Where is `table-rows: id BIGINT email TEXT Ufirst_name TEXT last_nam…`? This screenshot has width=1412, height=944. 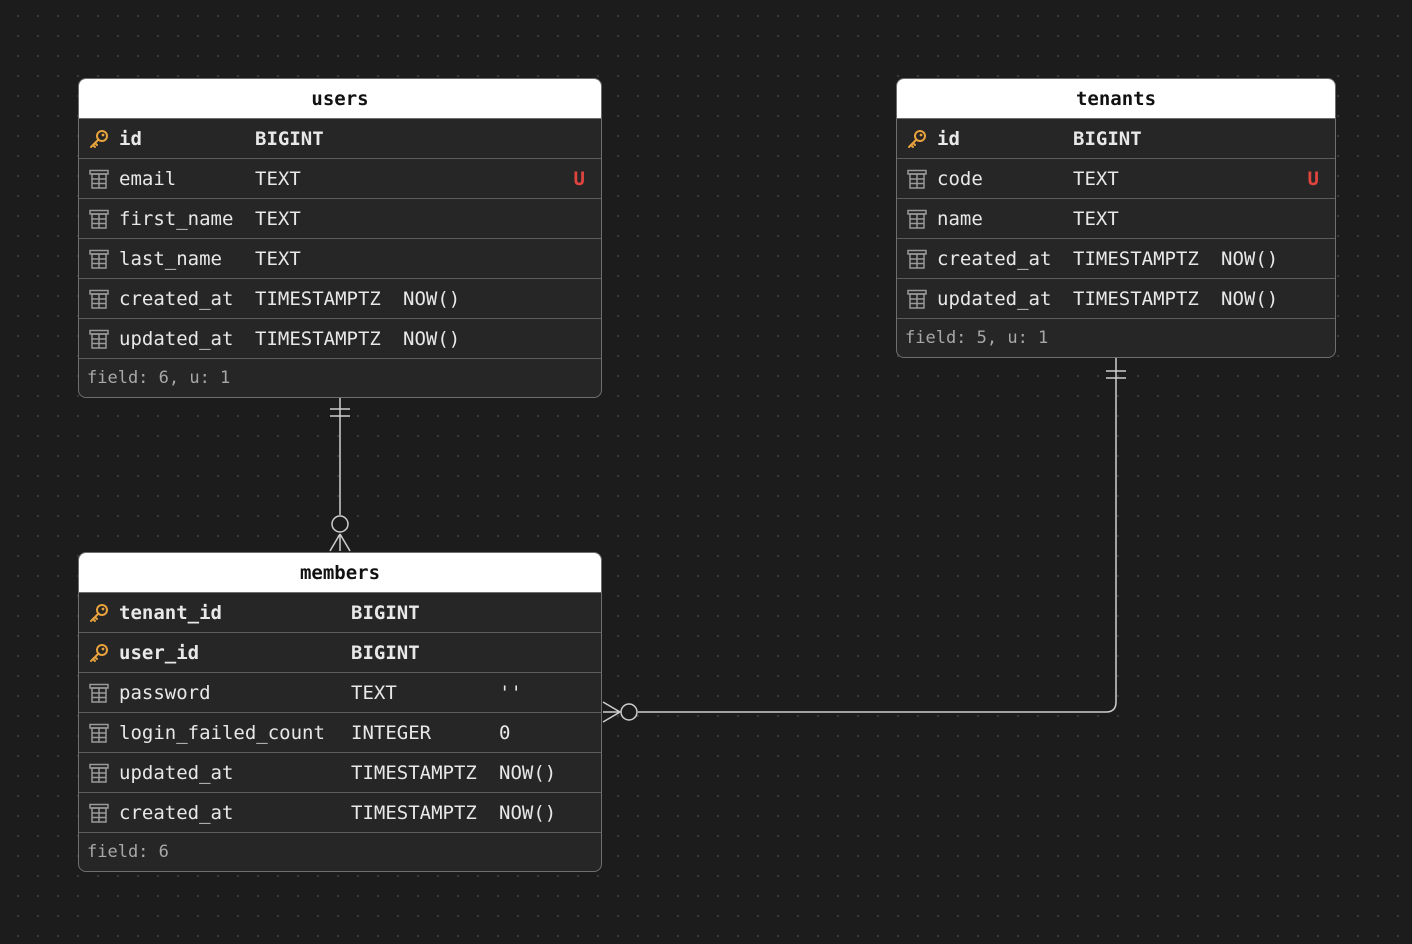
table-rows: id BIGINT email TEXT Ufirst_name TEXT last_nam… is located at coordinates (340, 239).